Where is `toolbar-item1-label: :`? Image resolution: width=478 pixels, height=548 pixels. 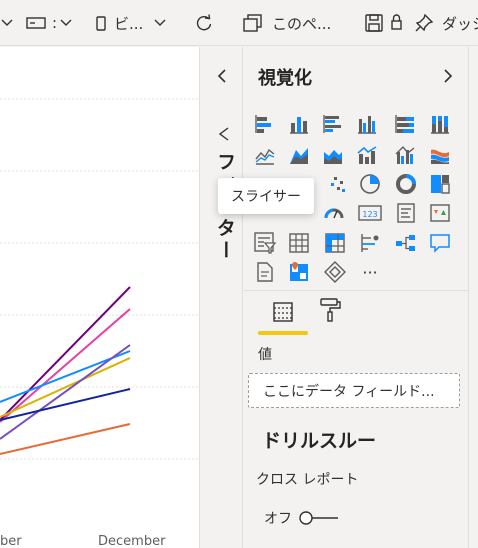
toolbar-item1-label: : is located at coordinates (55, 23).